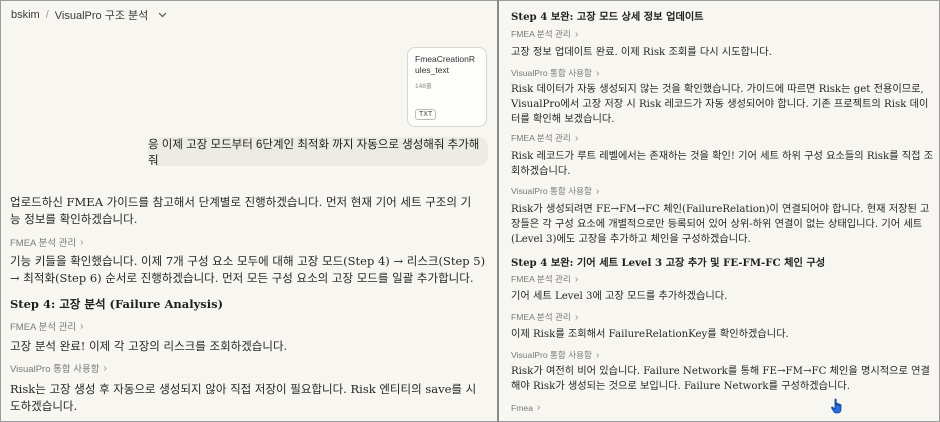 This screenshot has height=422, width=940. What do you see at coordinates (314, 152) in the screenshot?
I see `user-message-text: 응 이제 고장 모드부터 6단계인 최적화 까지 자동으로 생성해줘 추가해 줘` at bounding box center [314, 152].